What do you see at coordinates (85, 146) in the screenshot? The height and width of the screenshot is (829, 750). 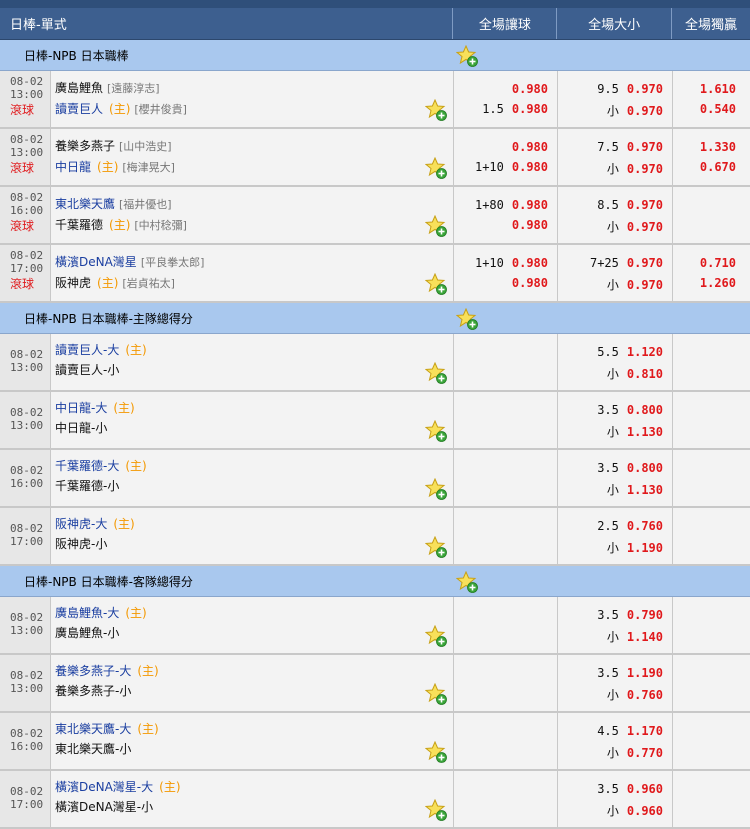 I see `team-1-name: 養樂多燕子` at bounding box center [85, 146].